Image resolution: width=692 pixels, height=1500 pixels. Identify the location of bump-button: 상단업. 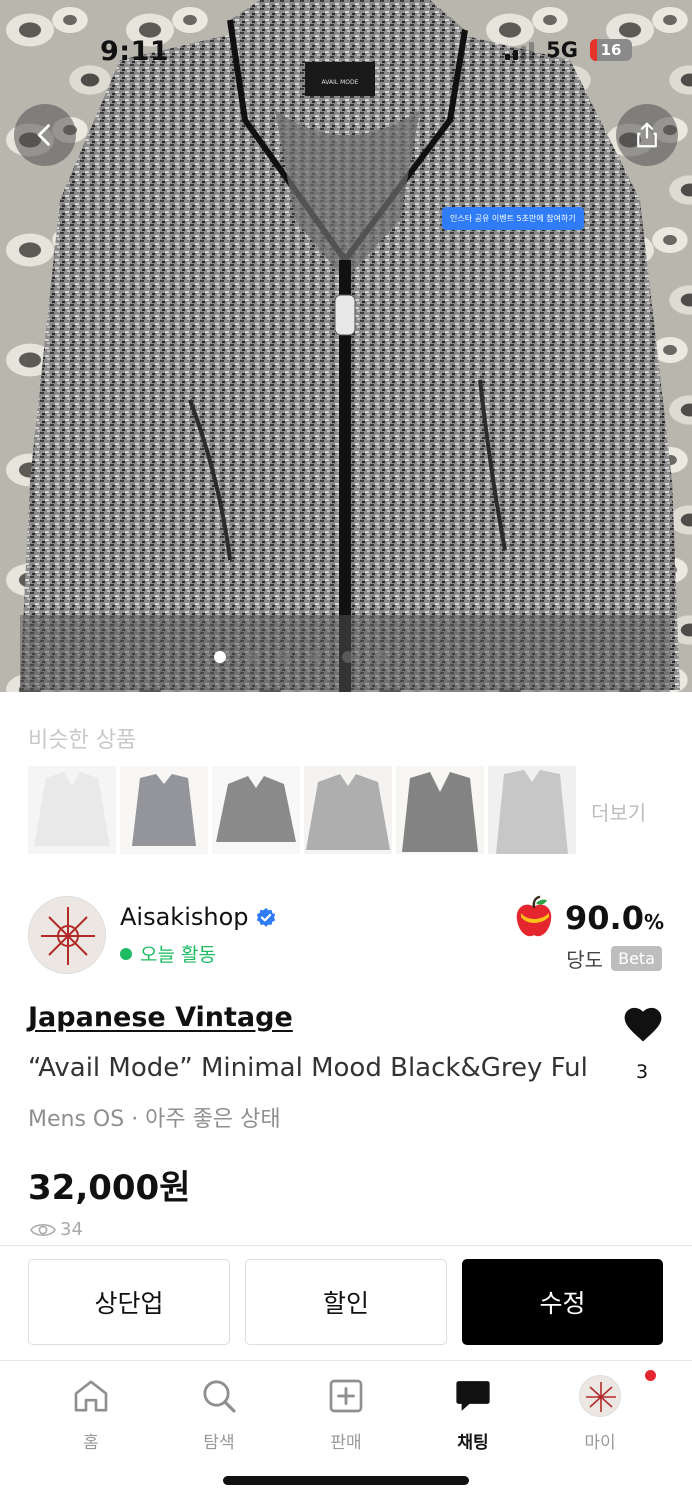
(129, 1302).